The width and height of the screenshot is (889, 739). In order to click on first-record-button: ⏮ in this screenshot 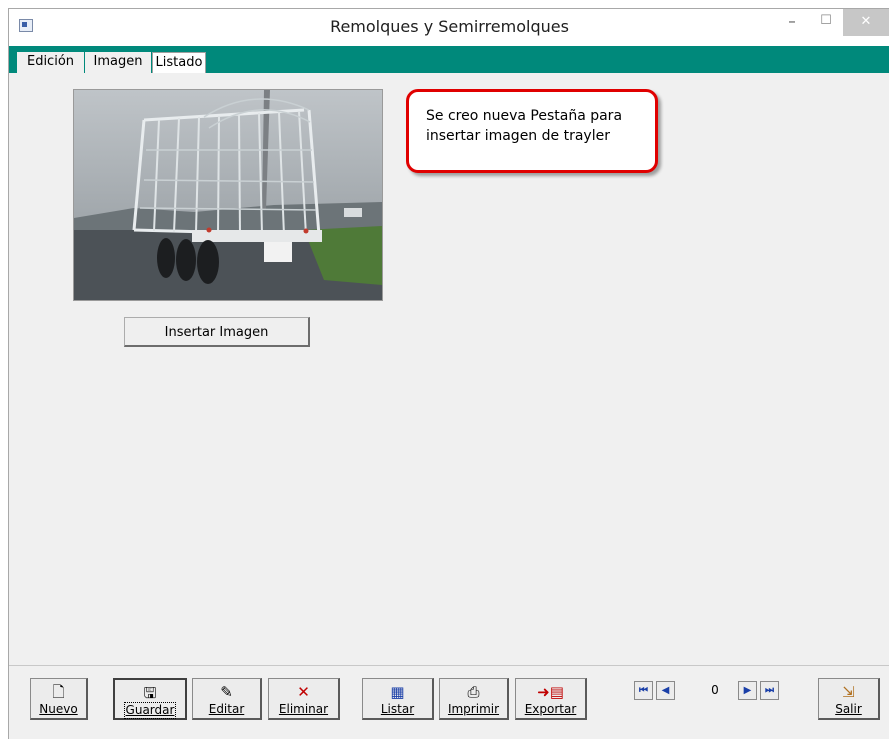, I will do `click(643, 690)`.